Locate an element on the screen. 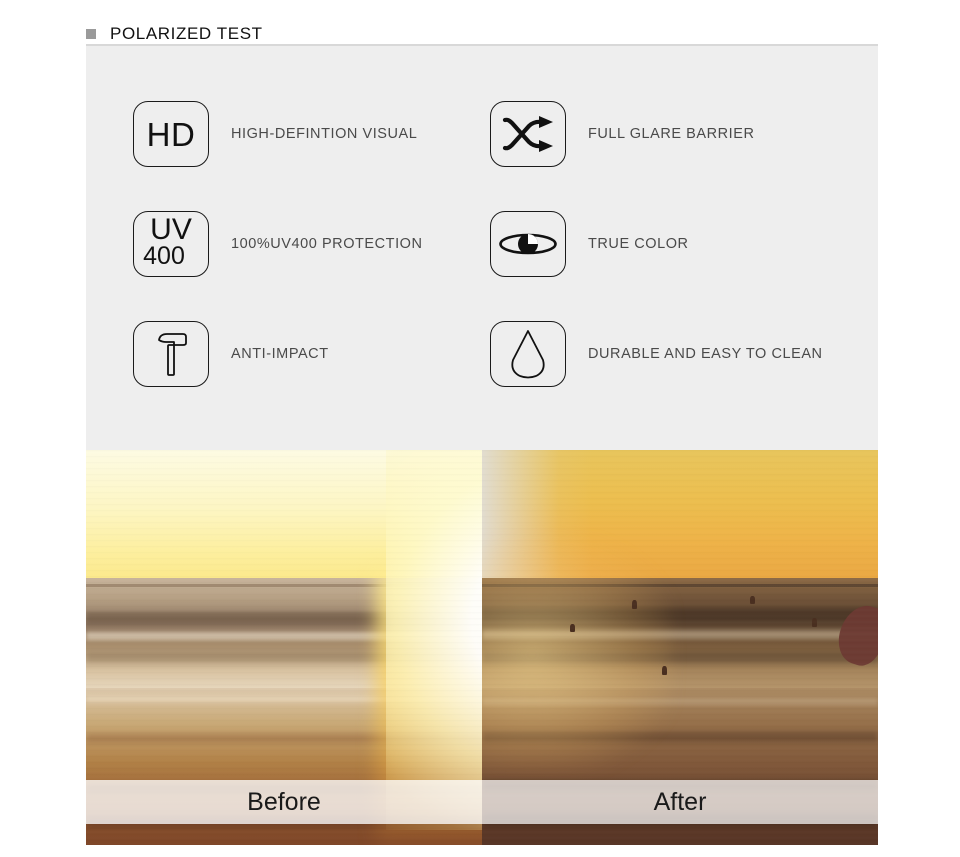 This screenshot has height=857, width=960. eye-glyph is located at coordinates (528, 244).